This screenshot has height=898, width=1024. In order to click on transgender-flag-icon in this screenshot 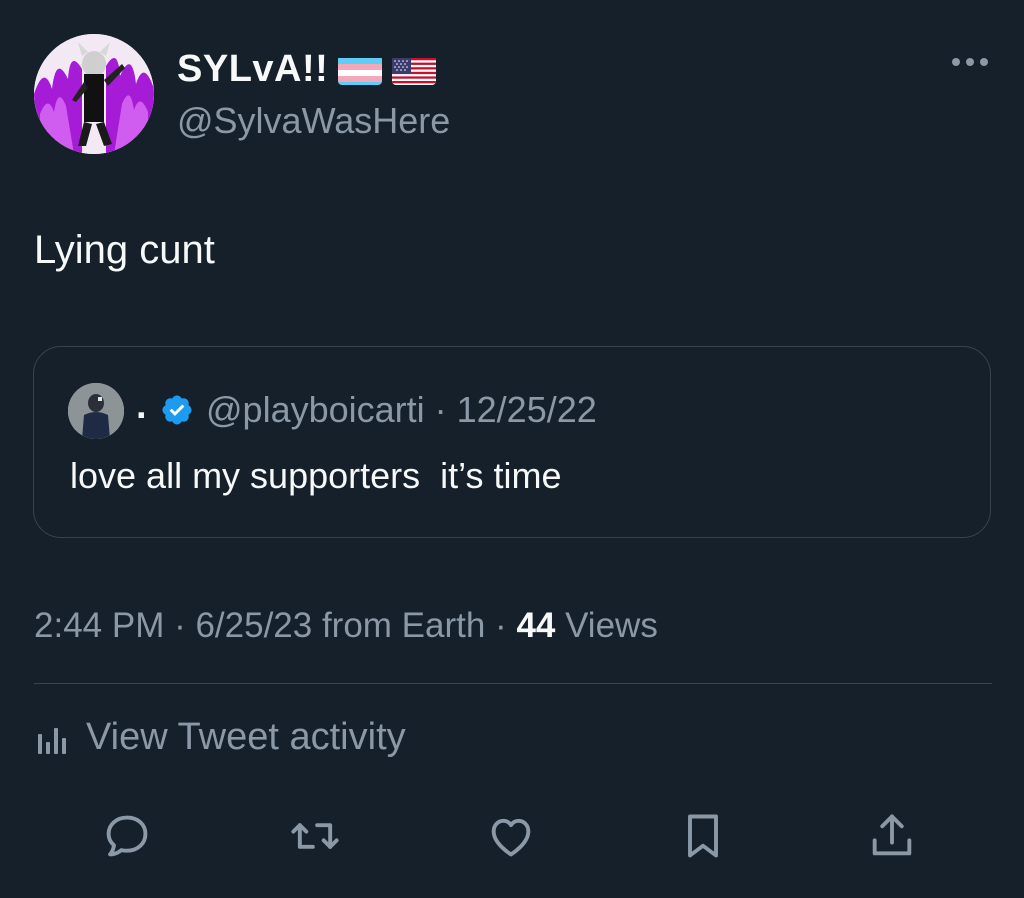, I will do `click(360, 70)`.